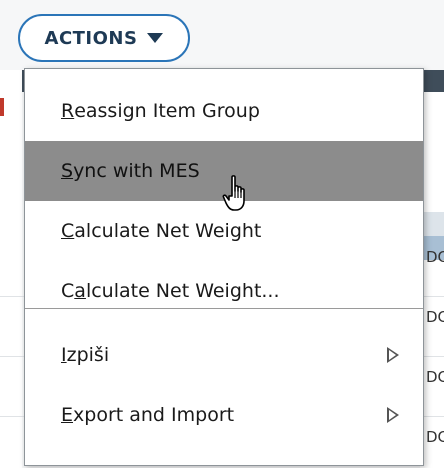  What do you see at coordinates (68, 111) in the screenshot?
I see `mnemonic: R` at bounding box center [68, 111].